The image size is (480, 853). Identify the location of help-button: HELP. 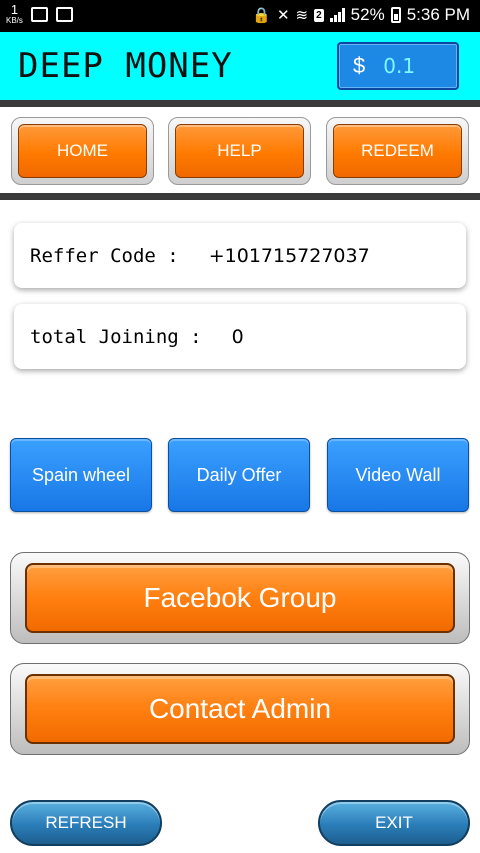
(239, 151).